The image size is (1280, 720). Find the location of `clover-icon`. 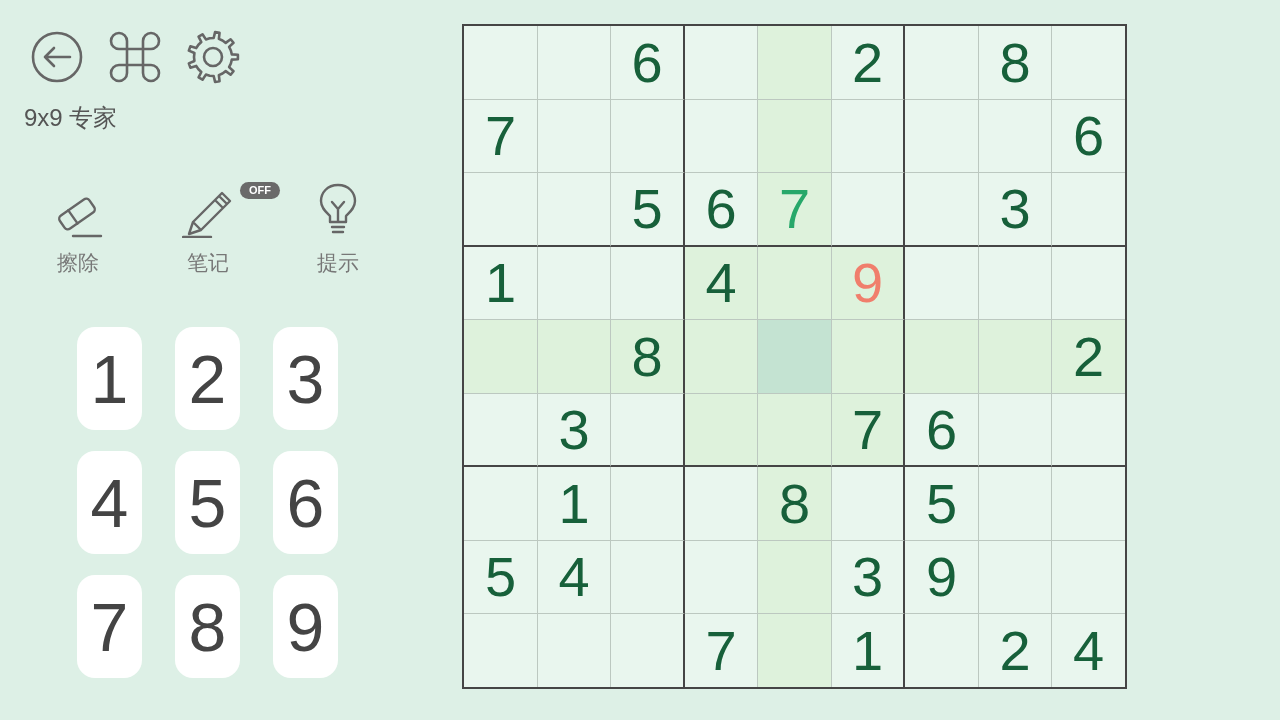

clover-icon is located at coordinates (135, 57).